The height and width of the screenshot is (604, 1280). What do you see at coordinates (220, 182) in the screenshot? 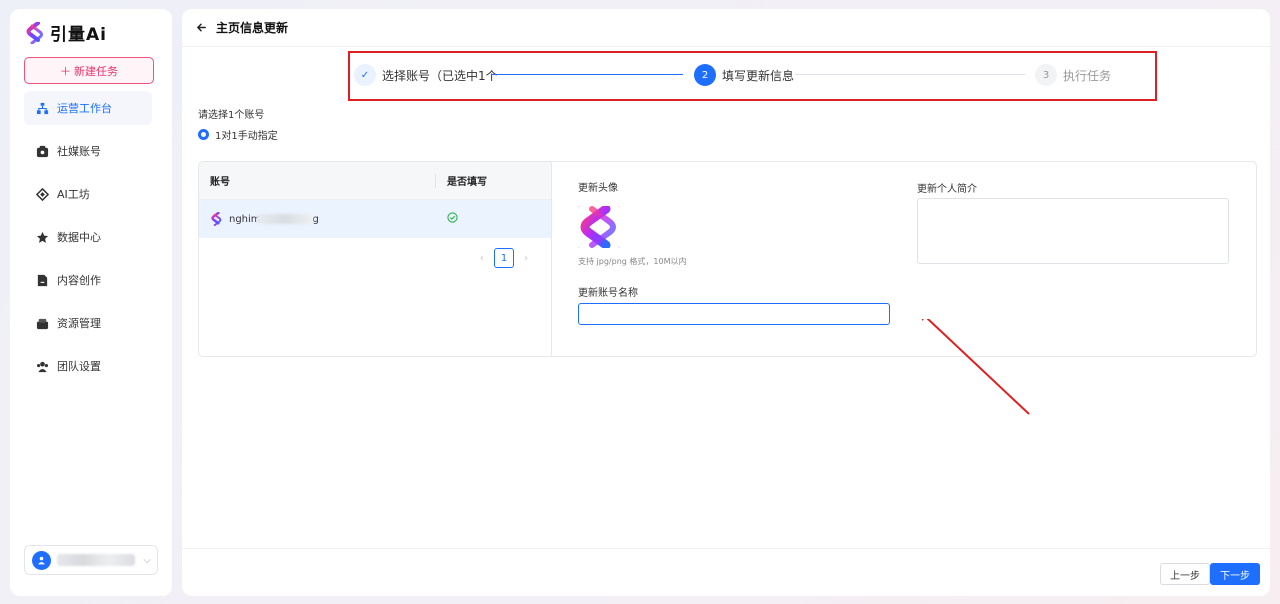
I see `column-header-account: 账号` at bounding box center [220, 182].